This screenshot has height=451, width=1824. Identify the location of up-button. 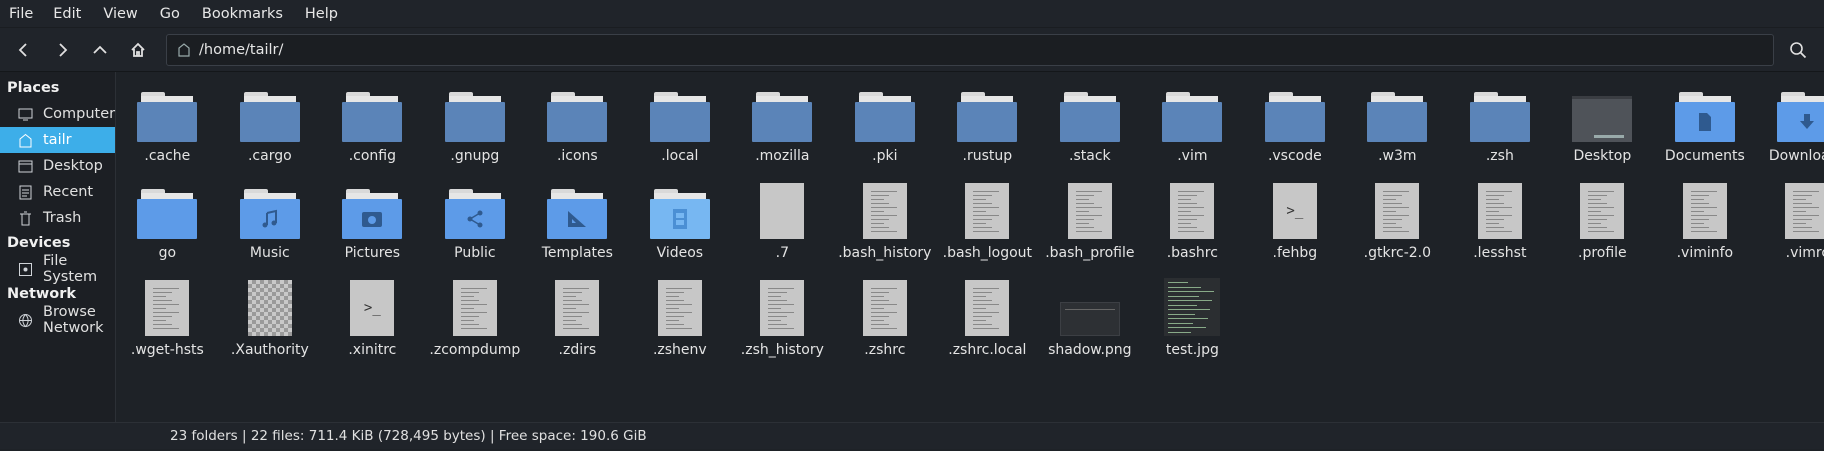
(100, 50).